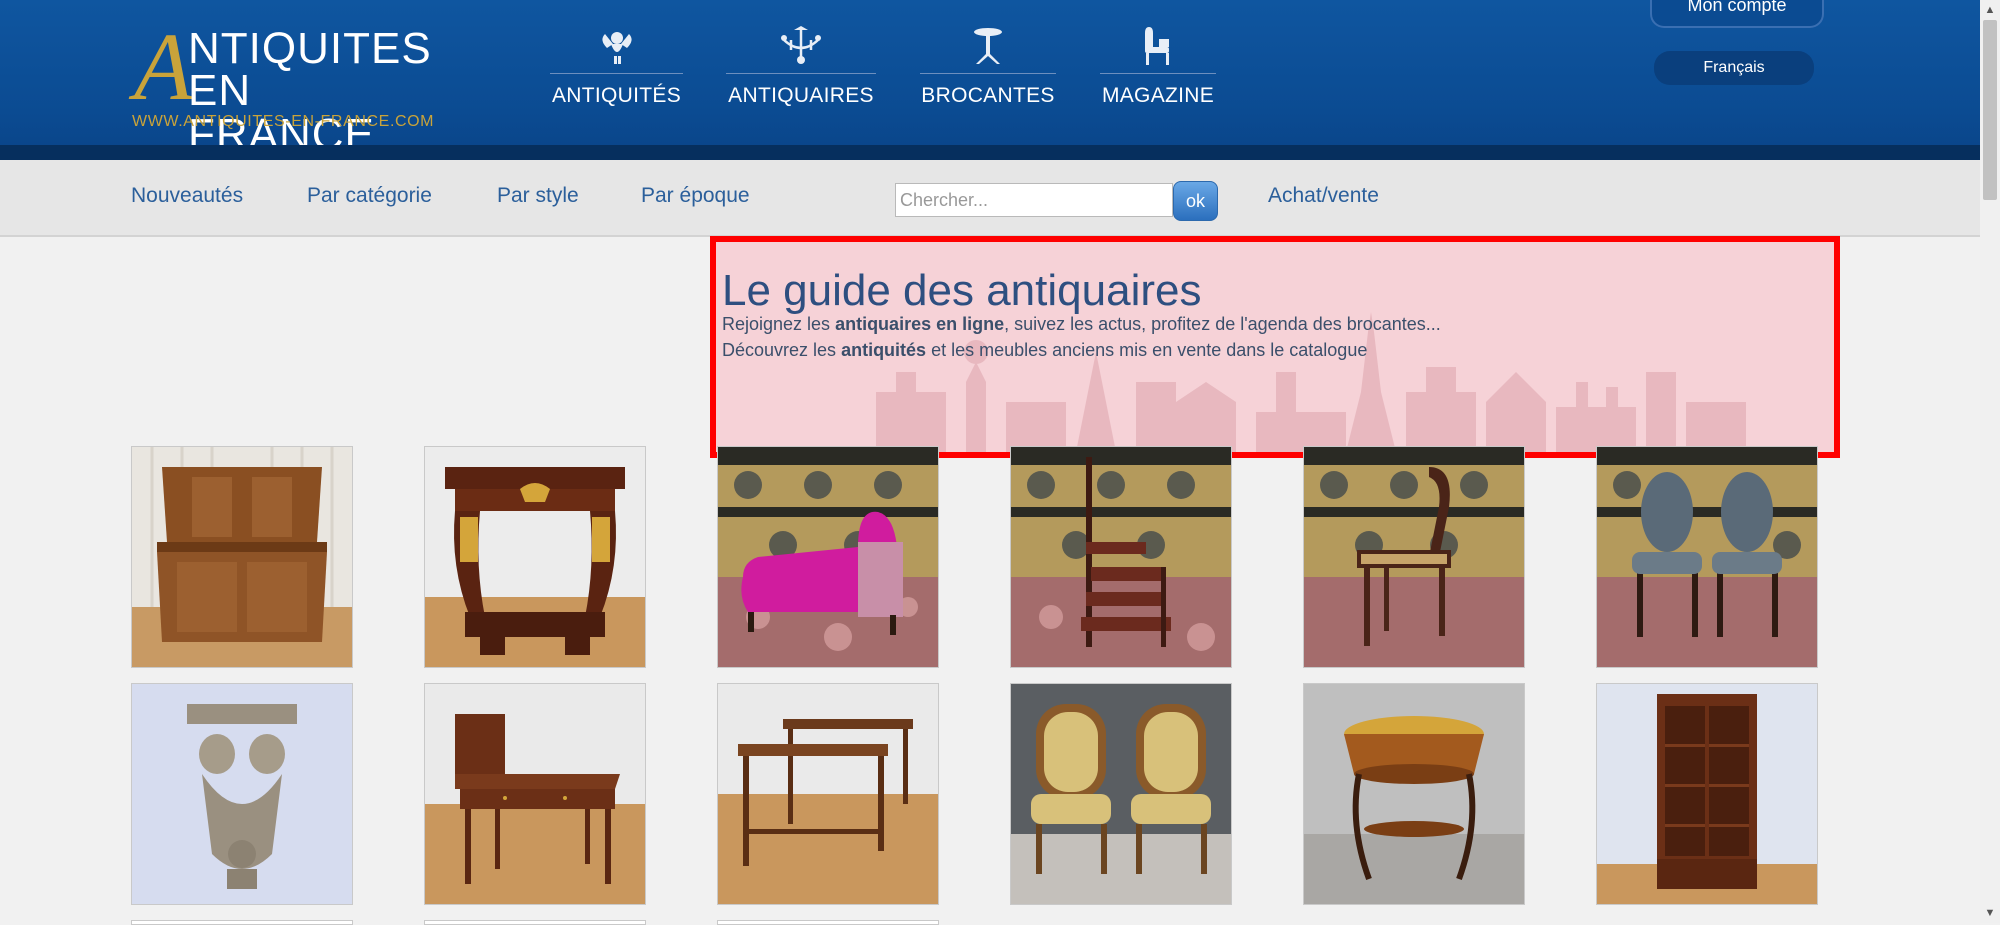 This screenshot has height=925, width=2000. What do you see at coordinates (1707, 794) in the screenshot?
I see `product-glazed-bookcase` at bounding box center [1707, 794].